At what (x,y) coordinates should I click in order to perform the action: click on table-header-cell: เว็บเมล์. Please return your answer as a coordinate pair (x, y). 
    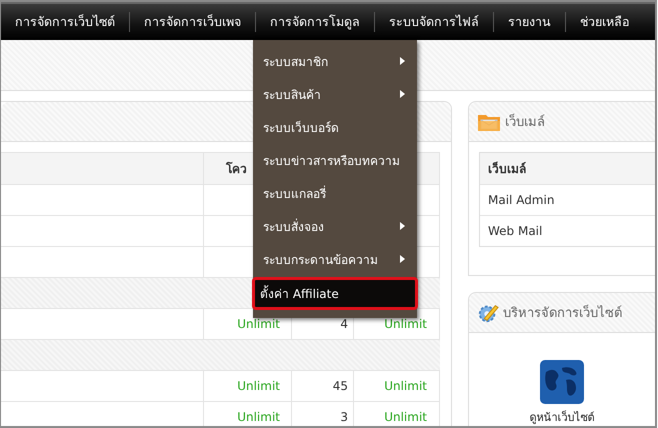
    Looking at the image, I should click on (567, 168).